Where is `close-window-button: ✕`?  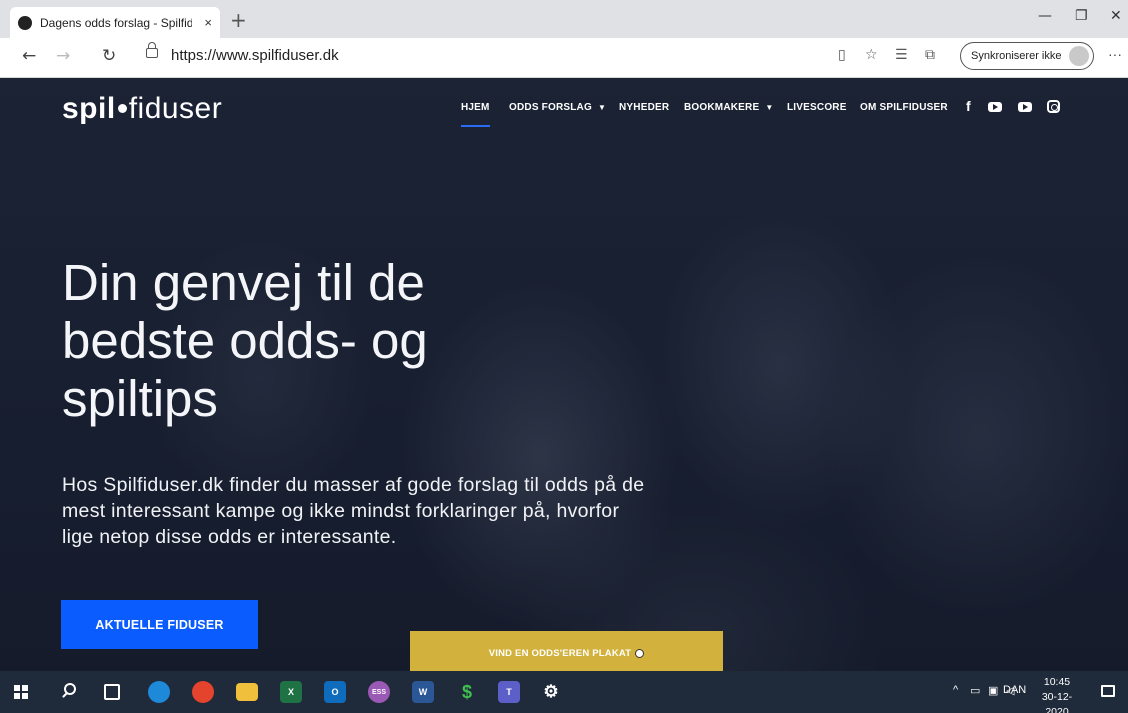
close-window-button: ✕ is located at coordinates (1116, 16).